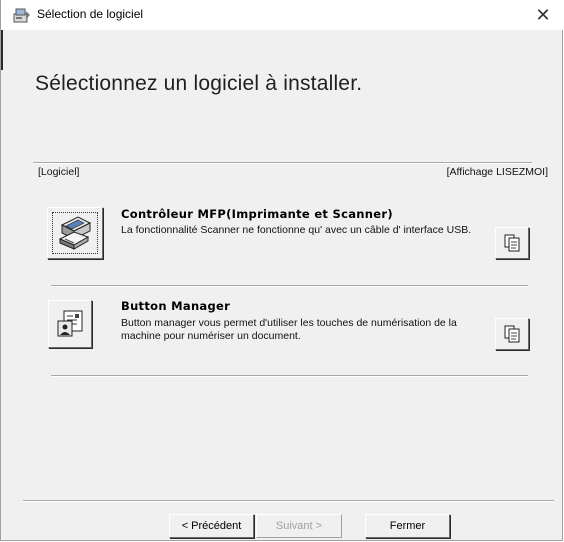 This screenshot has width=564, height=542. I want to click on readme-button-button-manager, so click(512, 334).